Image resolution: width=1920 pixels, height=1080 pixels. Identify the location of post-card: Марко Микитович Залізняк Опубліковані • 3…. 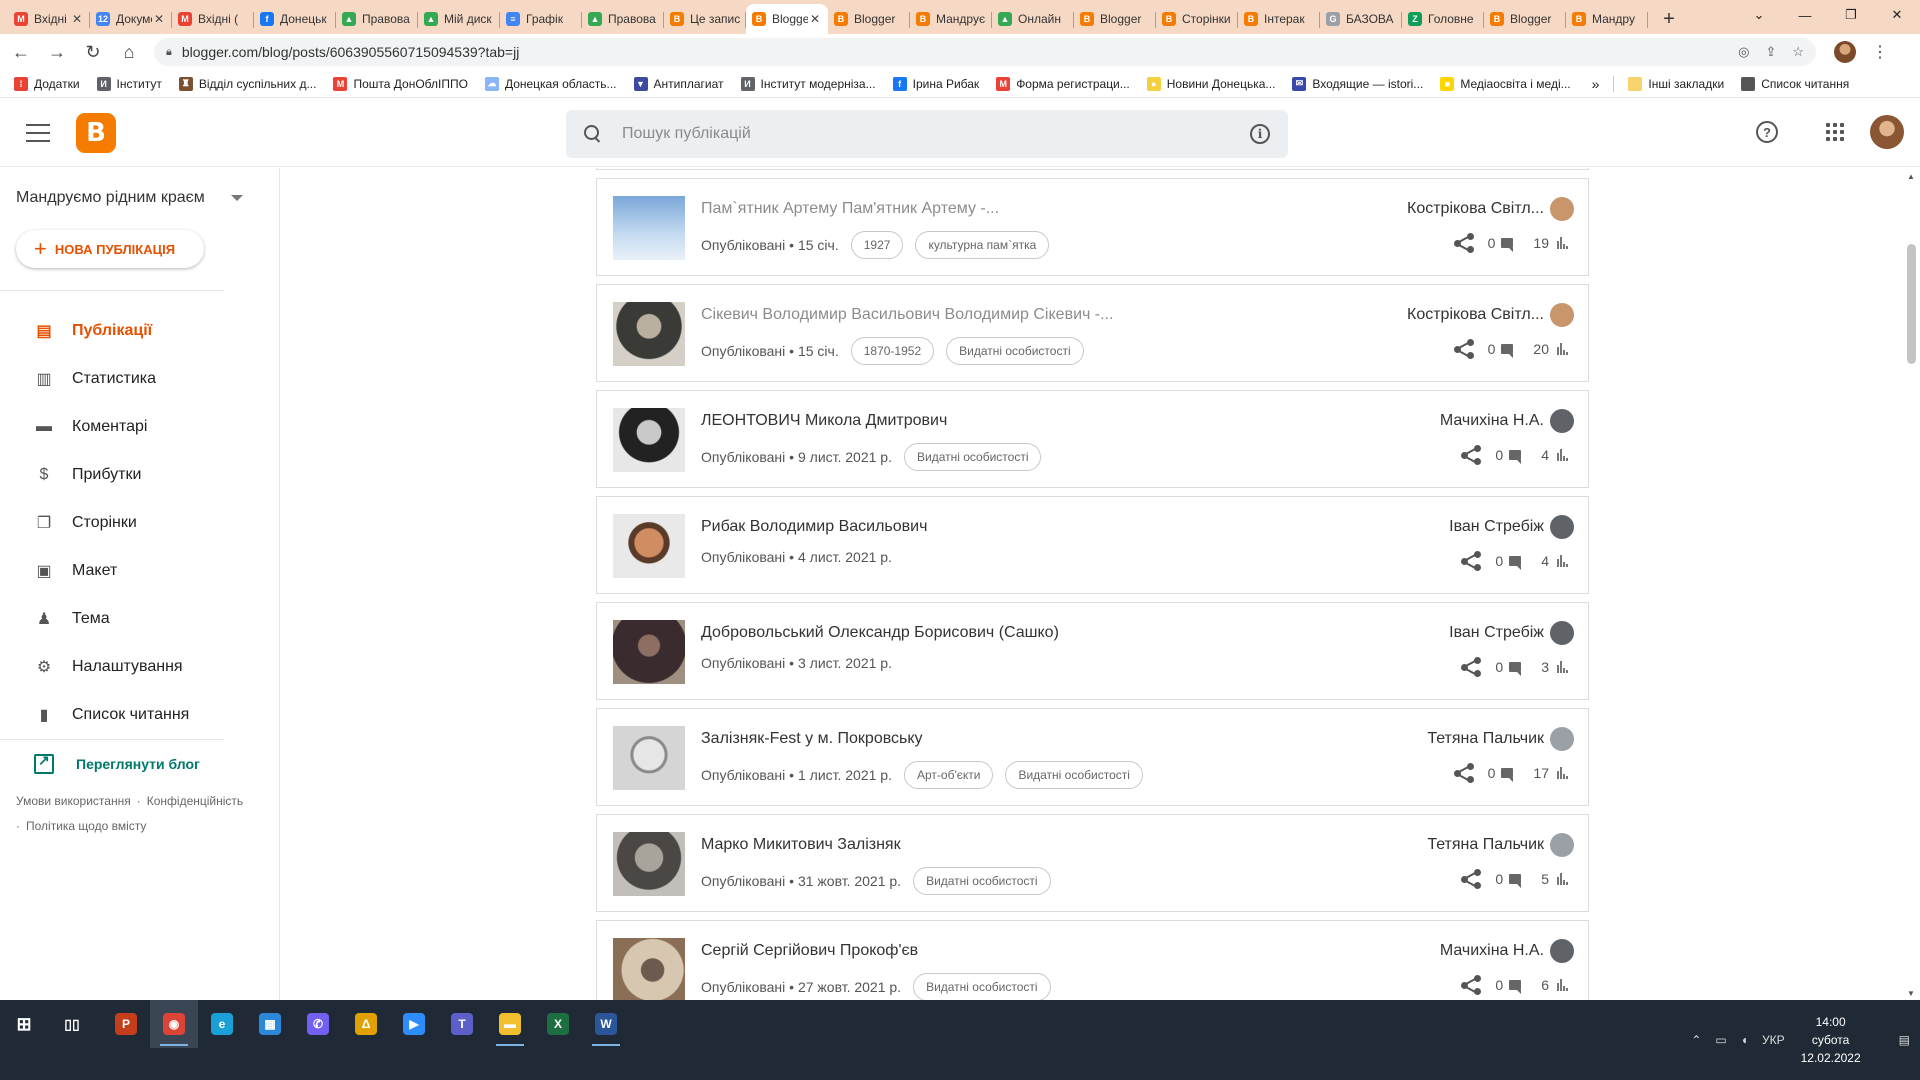
(1092, 863).